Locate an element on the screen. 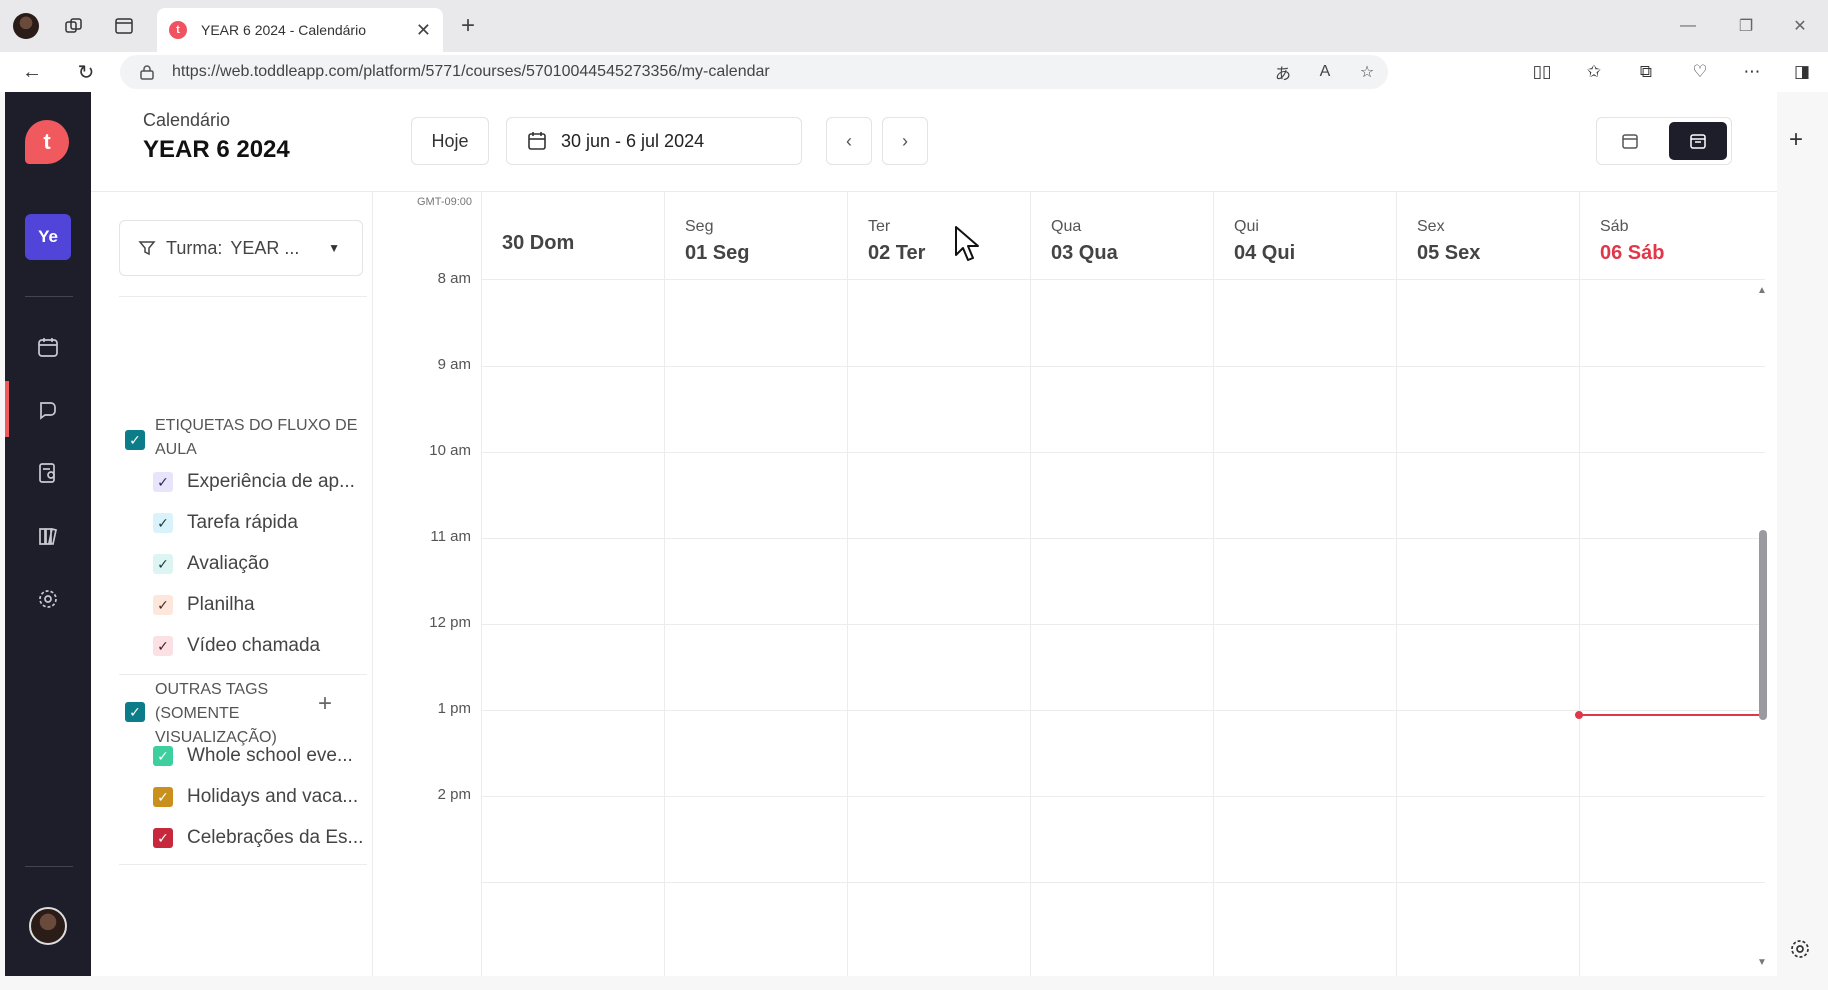 The height and width of the screenshot is (990, 1828). time-label: 9 am is located at coordinates (454, 364).